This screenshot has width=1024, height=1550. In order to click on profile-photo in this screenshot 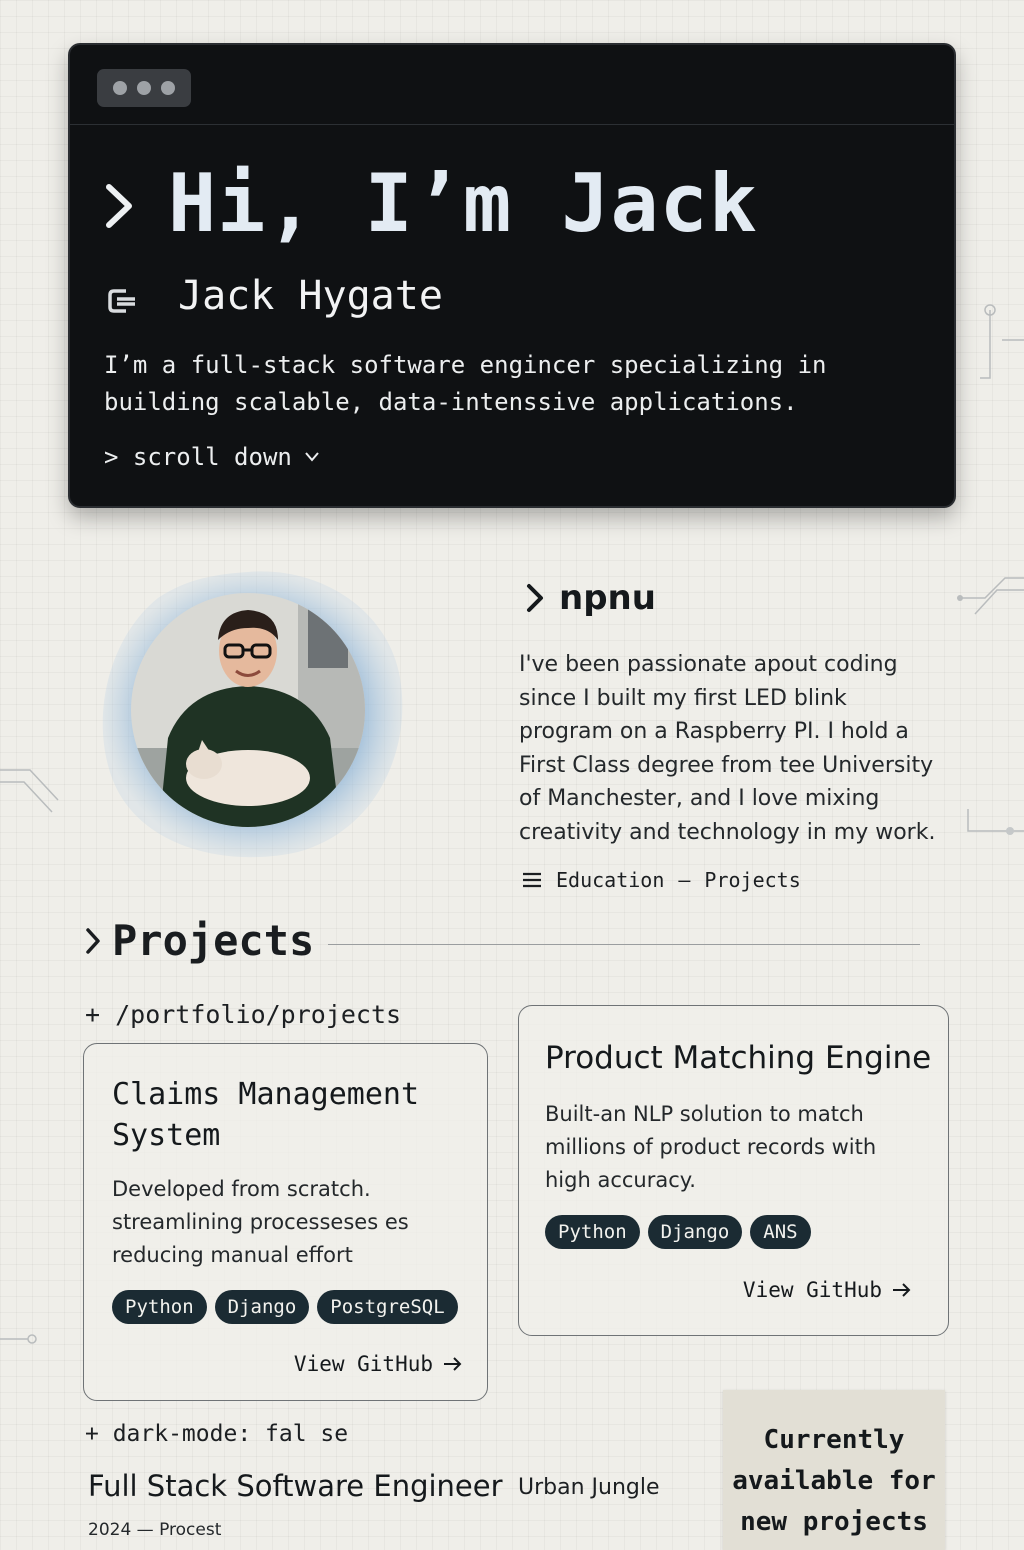, I will do `click(253, 714)`.